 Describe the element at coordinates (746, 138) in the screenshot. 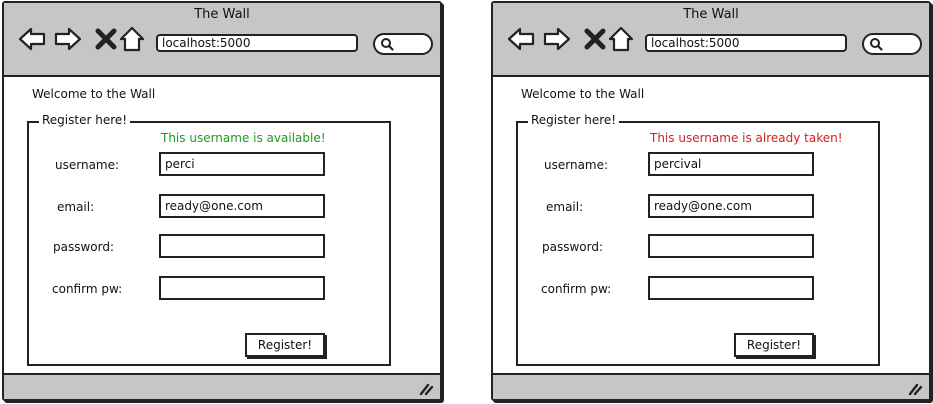

I see `username-status-message: This username is already taken!` at that location.